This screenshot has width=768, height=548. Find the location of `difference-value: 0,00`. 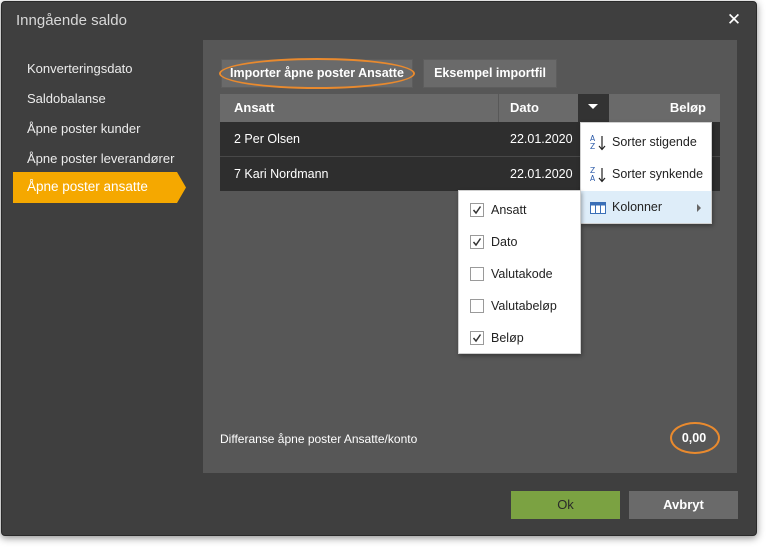

difference-value: 0,00 is located at coordinates (694, 438).